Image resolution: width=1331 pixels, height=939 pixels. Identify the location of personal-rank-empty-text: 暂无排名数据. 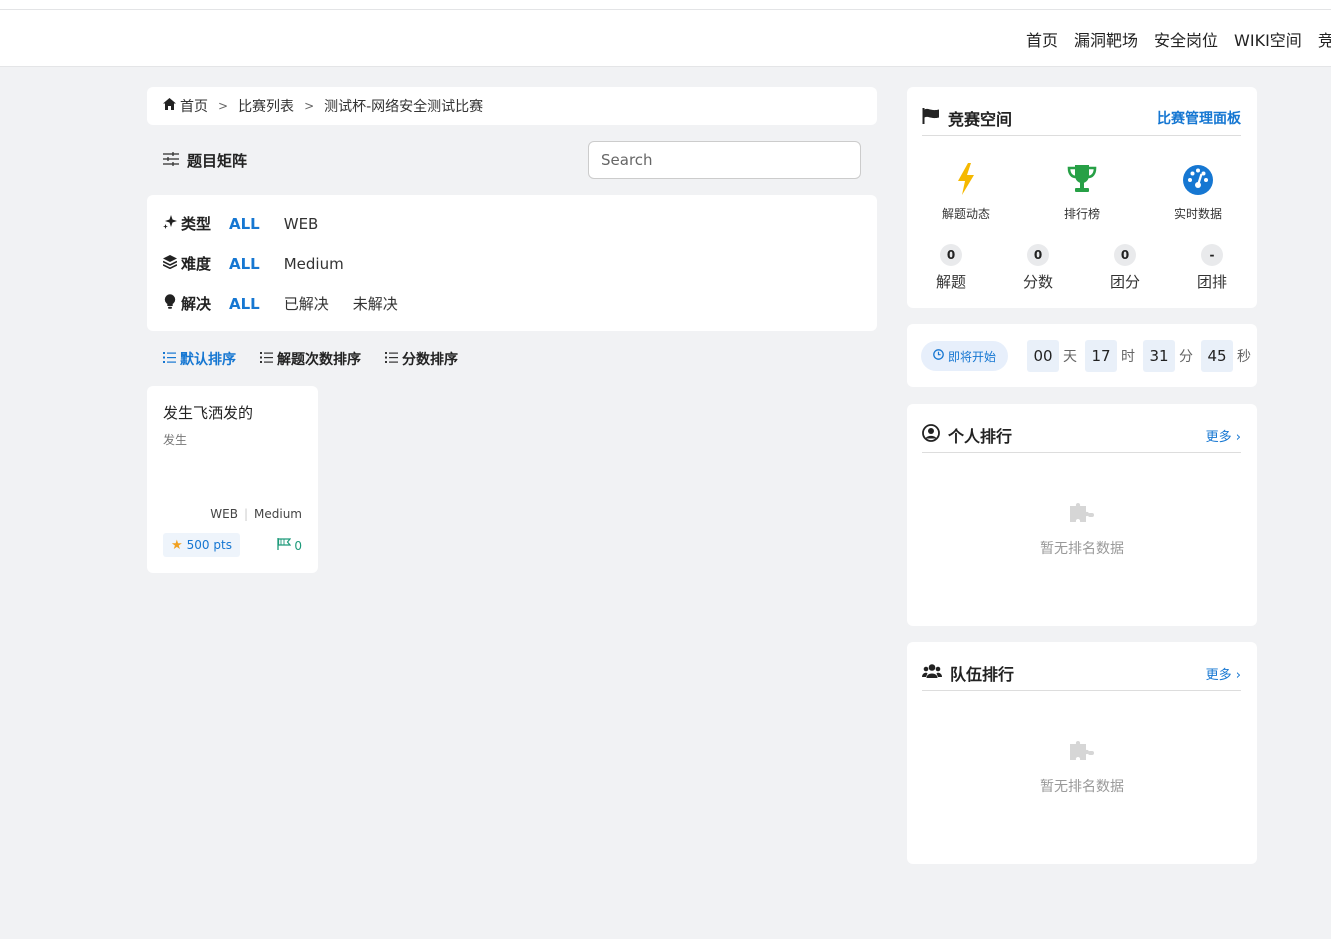
(1082, 549).